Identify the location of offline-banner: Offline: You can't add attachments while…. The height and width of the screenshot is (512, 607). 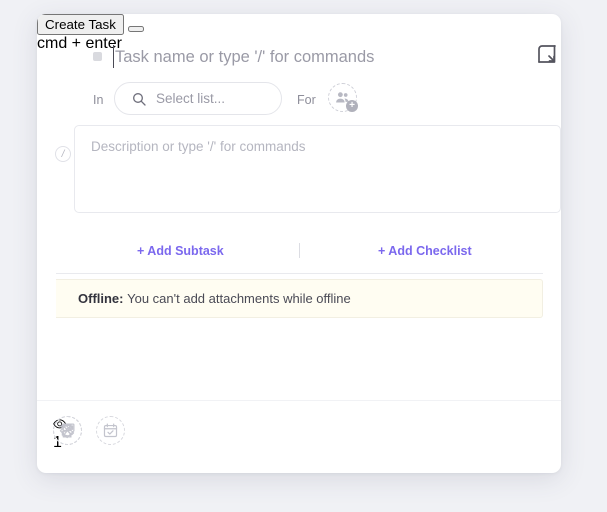
(299, 298).